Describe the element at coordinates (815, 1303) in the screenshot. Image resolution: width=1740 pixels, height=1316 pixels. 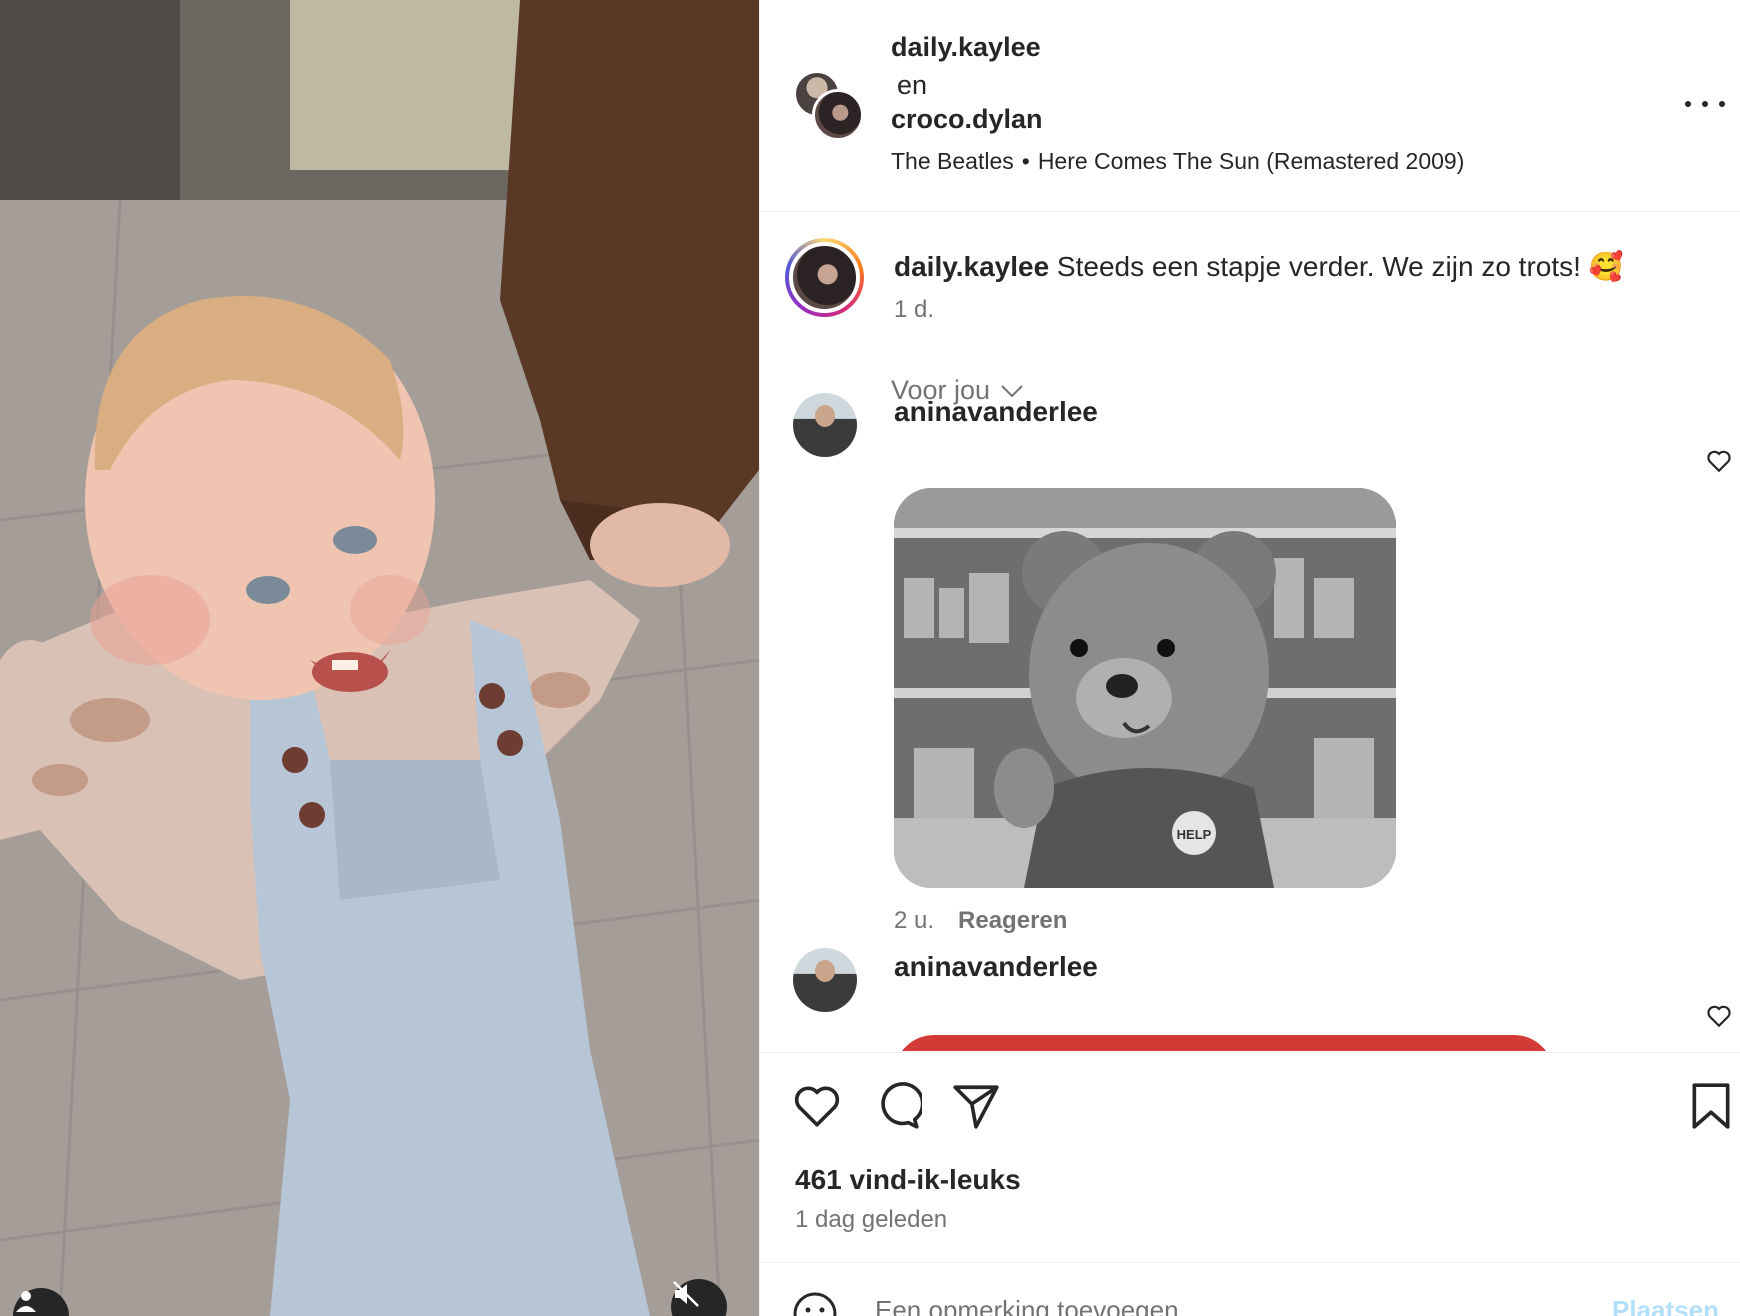
I see `emoji-icon` at that location.